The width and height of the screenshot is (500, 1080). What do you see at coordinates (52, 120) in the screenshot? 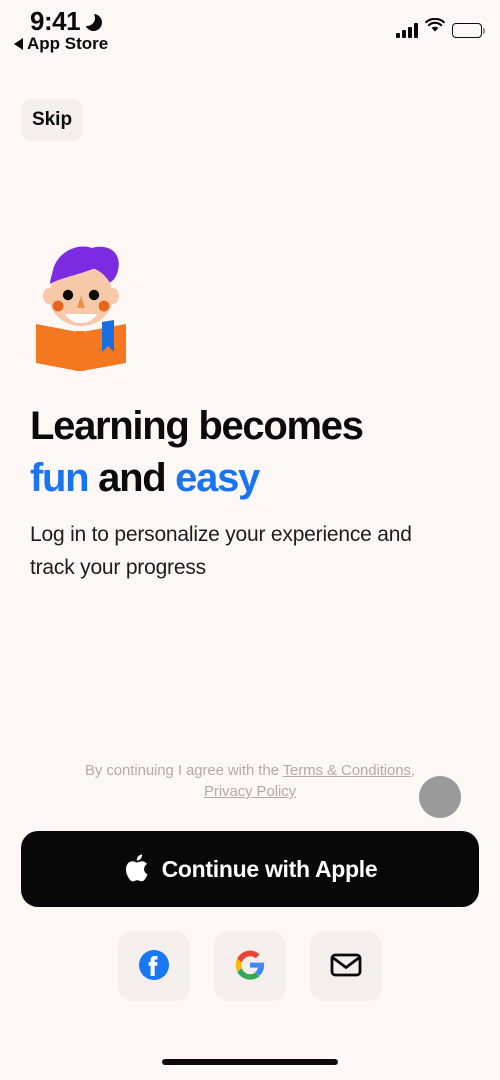
I see `skip-button: Skip` at bounding box center [52, 120].